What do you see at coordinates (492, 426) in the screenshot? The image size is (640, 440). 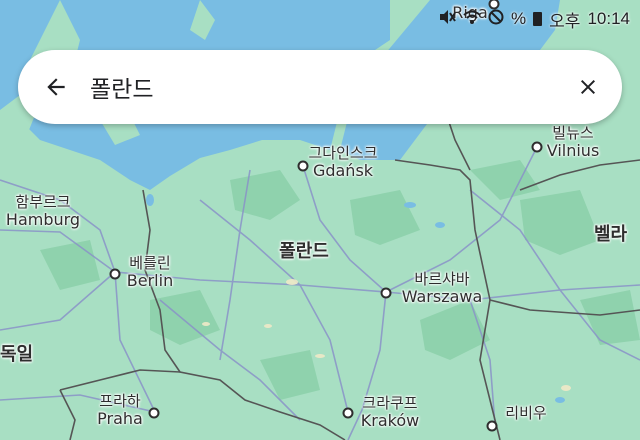 I see `city-dot-lviv` at bounding box center [492, 426].